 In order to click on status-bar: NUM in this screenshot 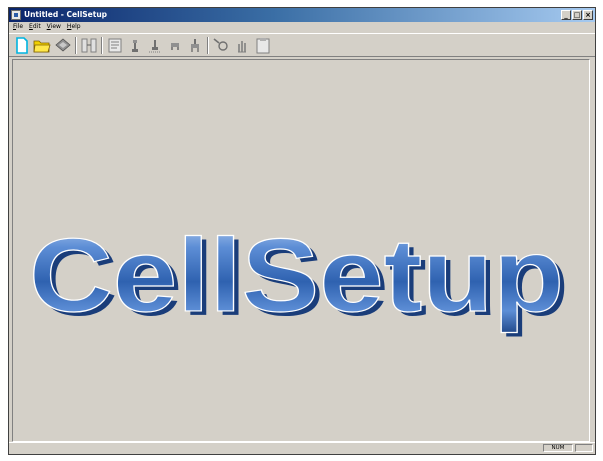, I will do `click(302, 448)`.